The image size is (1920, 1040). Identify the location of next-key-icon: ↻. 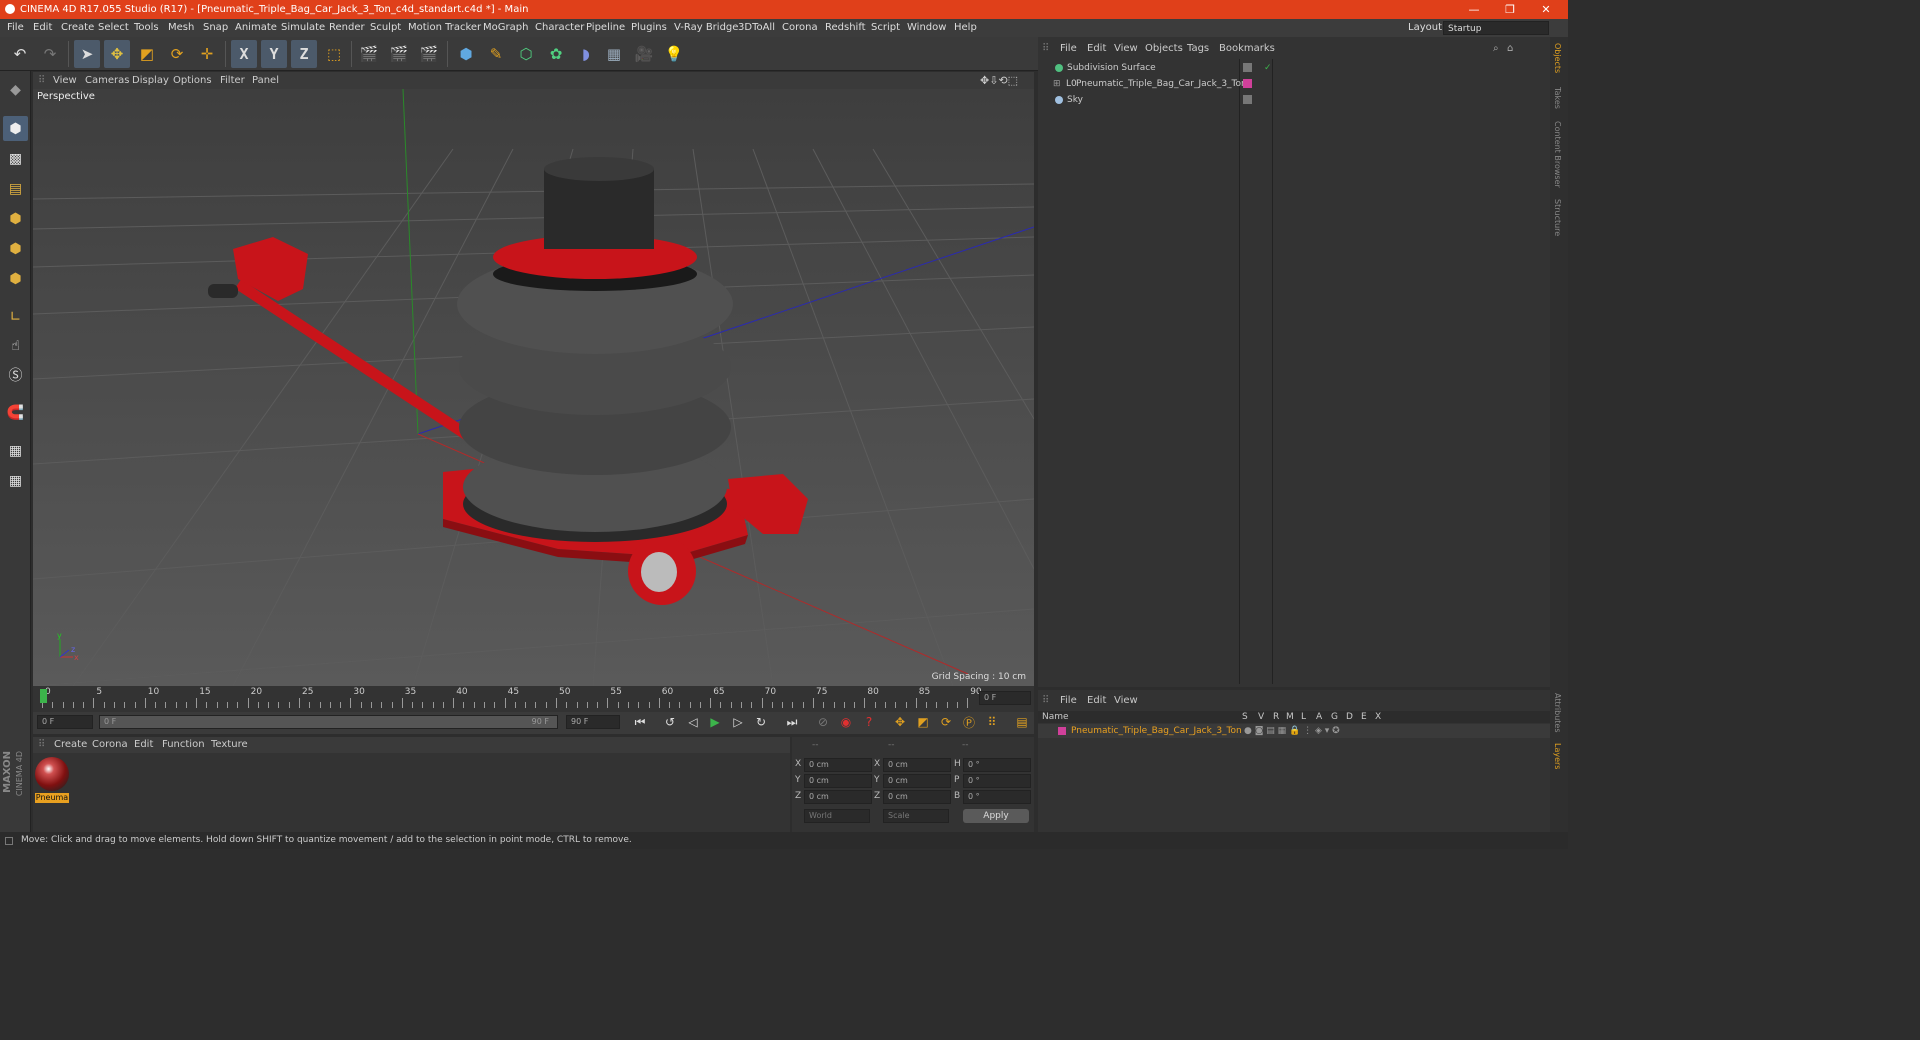
(761, 722).